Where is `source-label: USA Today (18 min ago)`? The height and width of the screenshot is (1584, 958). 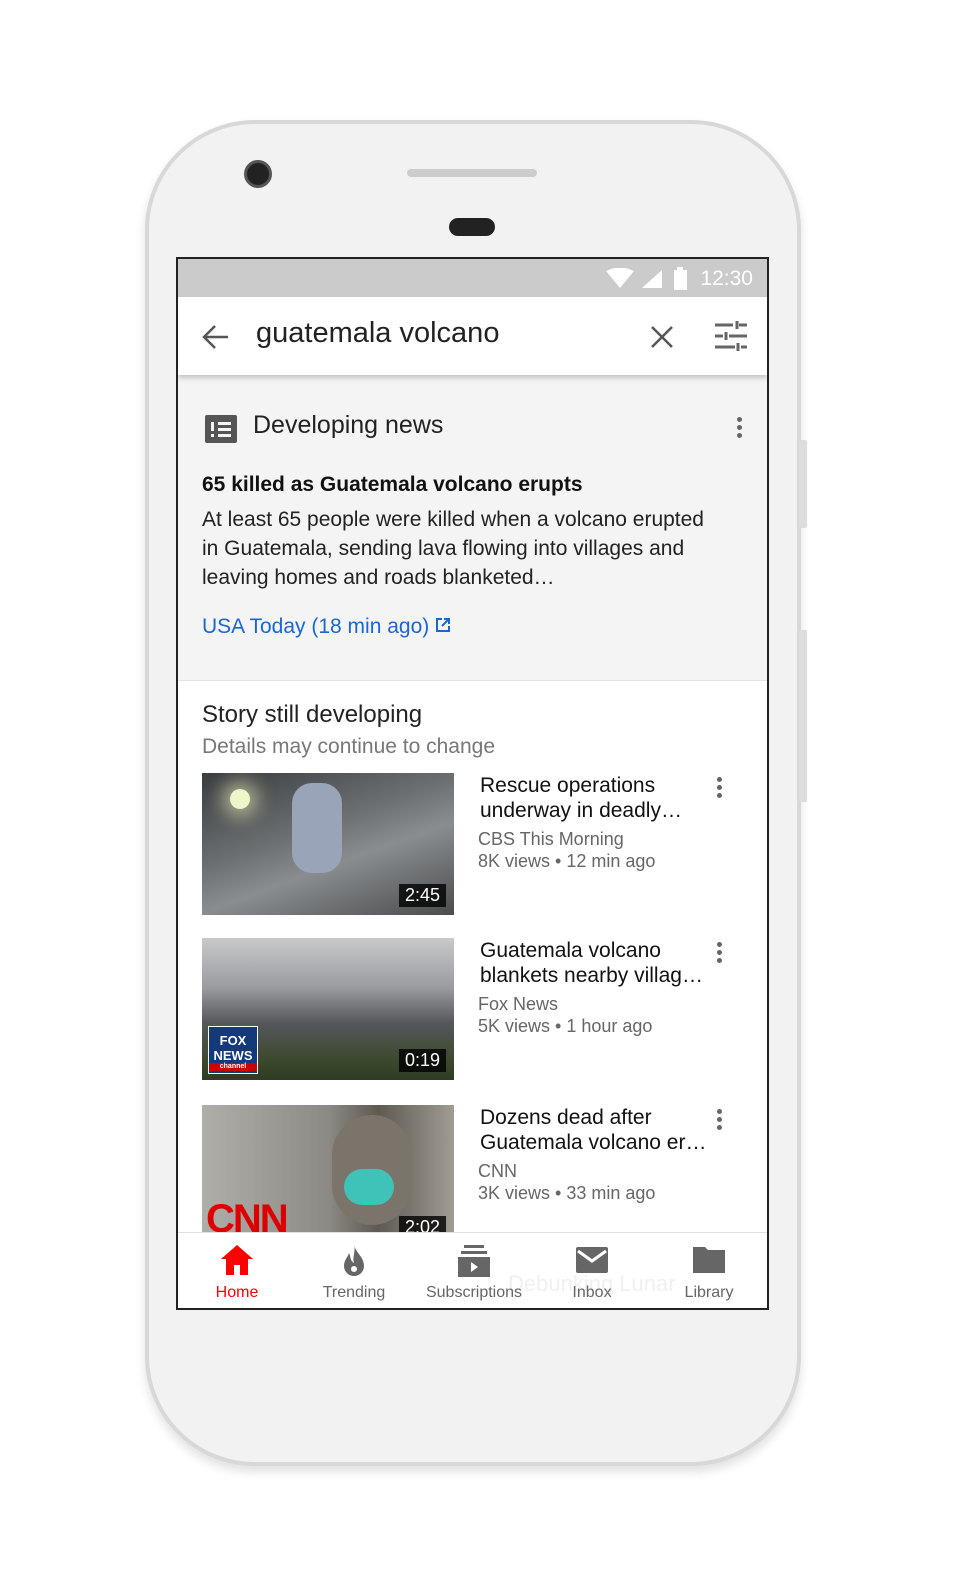 source-label: USA Today (18 min ago) is located at coordinates (316, 626).